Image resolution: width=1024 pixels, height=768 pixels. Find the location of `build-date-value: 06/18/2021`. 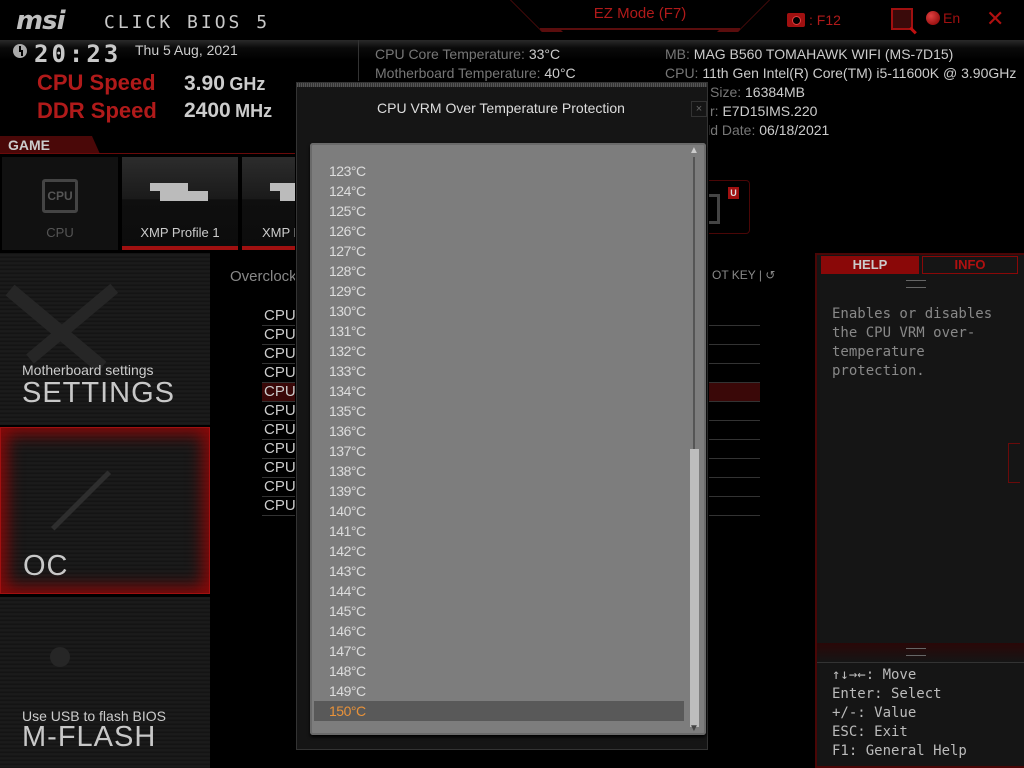

build-date-value: 06/18/2021 is located at coordinates (794, 130).